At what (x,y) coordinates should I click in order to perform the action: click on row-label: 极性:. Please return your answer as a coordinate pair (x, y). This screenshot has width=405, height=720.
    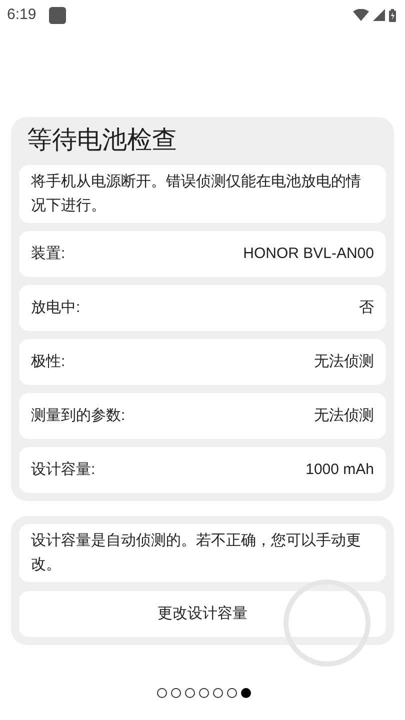
    Looking at the image, I should click on (48, 362).